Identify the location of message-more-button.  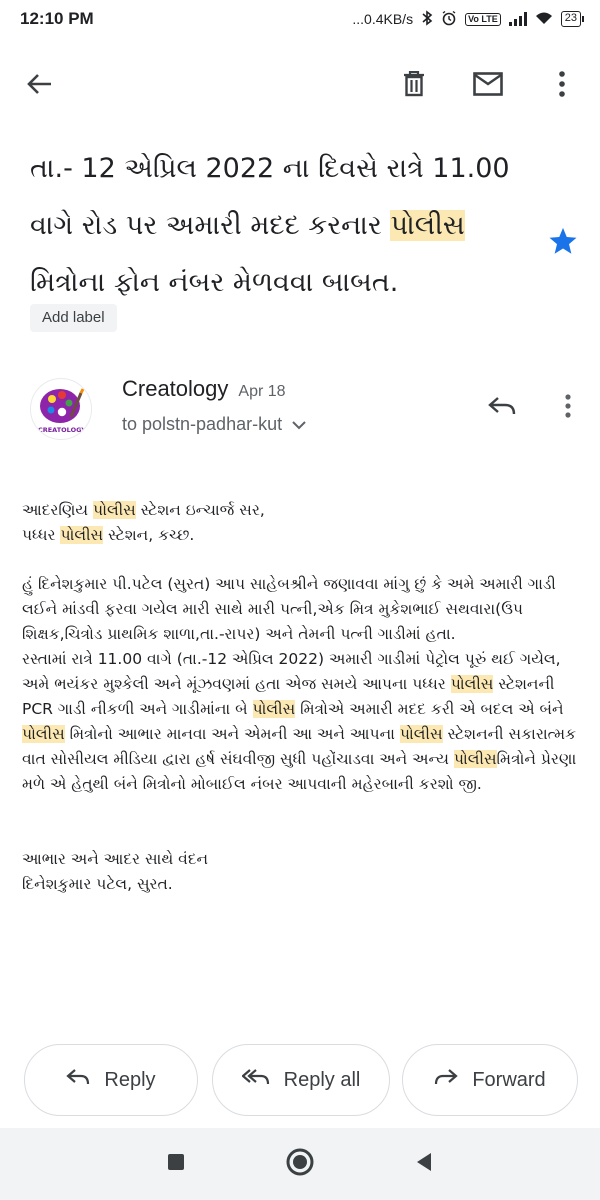
(568, 408).